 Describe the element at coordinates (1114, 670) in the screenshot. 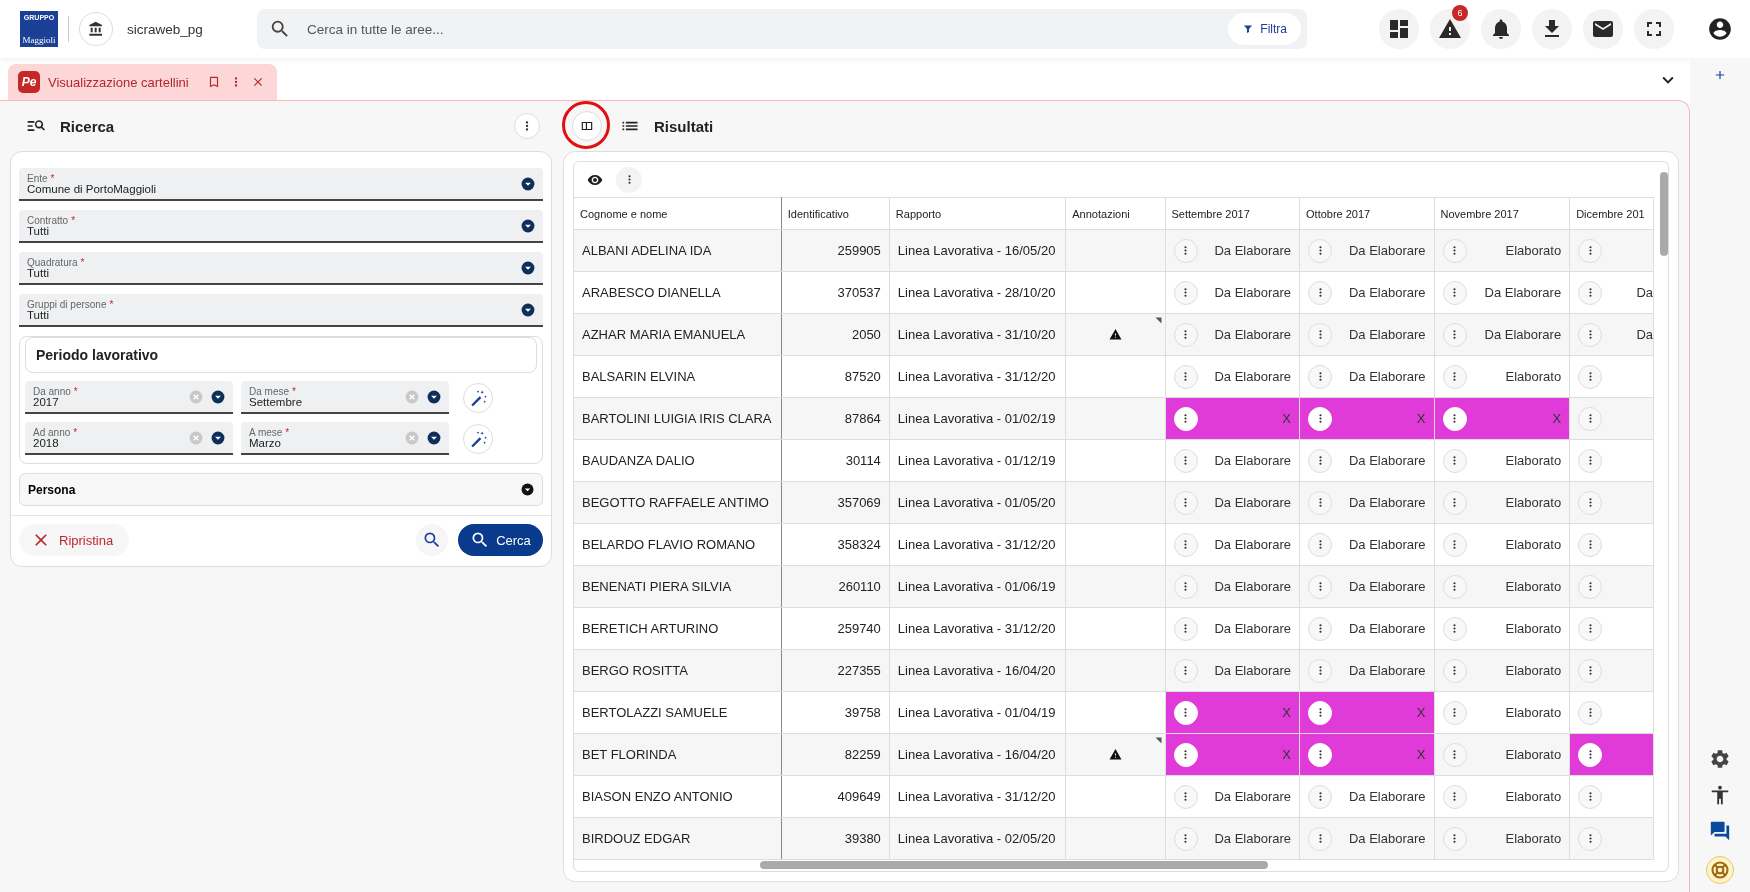

I see `table-row: BERGO ROSITTA 227355 Linea Lavorativa - 16/04/20 Da Elaborare Da Elaborare Elaborato` at that location.